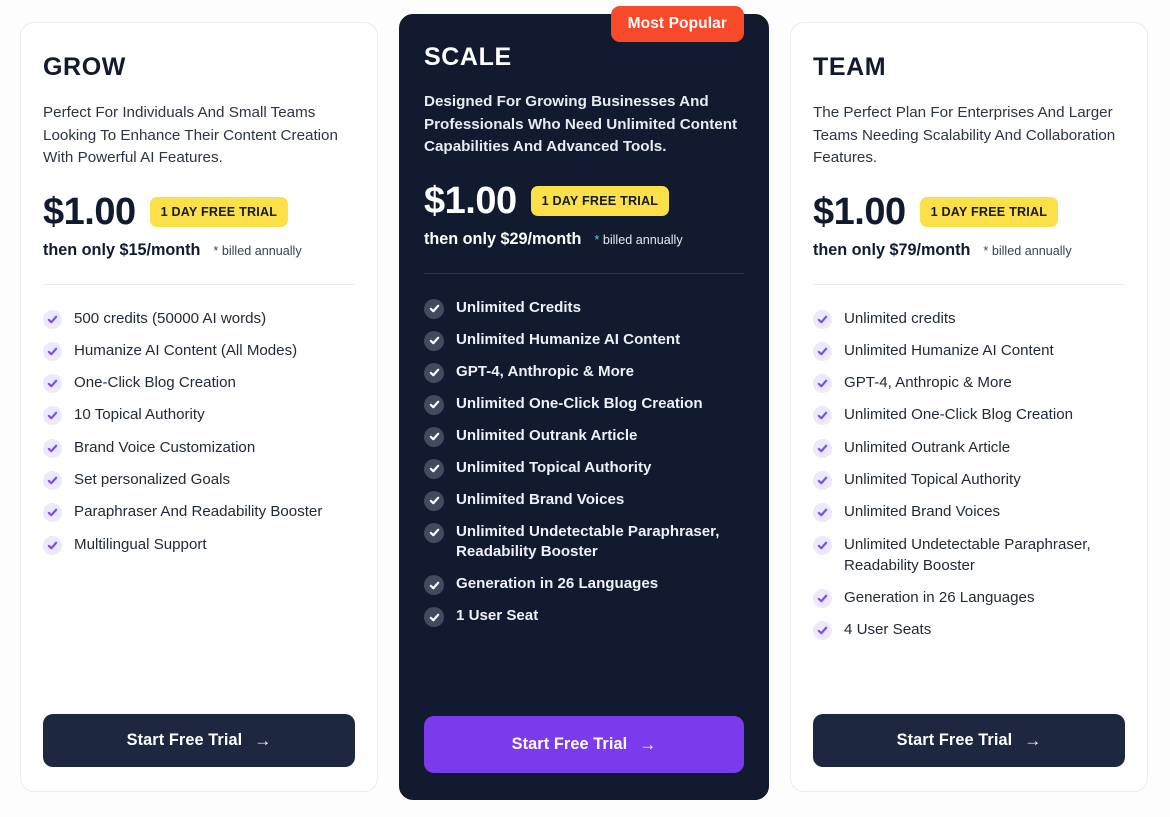  I want to click on then-price-row-scale: then only $29/month * billed annually, so click(584, 239).